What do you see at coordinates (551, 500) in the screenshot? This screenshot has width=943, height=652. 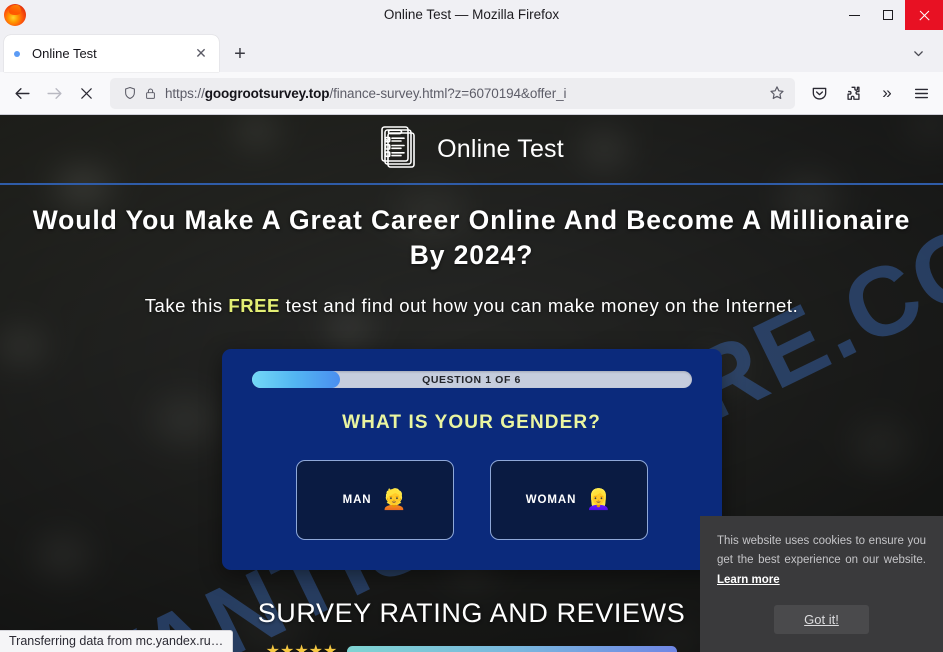 I see `answer-label: WOMAN` at bounding box center [551, 500].